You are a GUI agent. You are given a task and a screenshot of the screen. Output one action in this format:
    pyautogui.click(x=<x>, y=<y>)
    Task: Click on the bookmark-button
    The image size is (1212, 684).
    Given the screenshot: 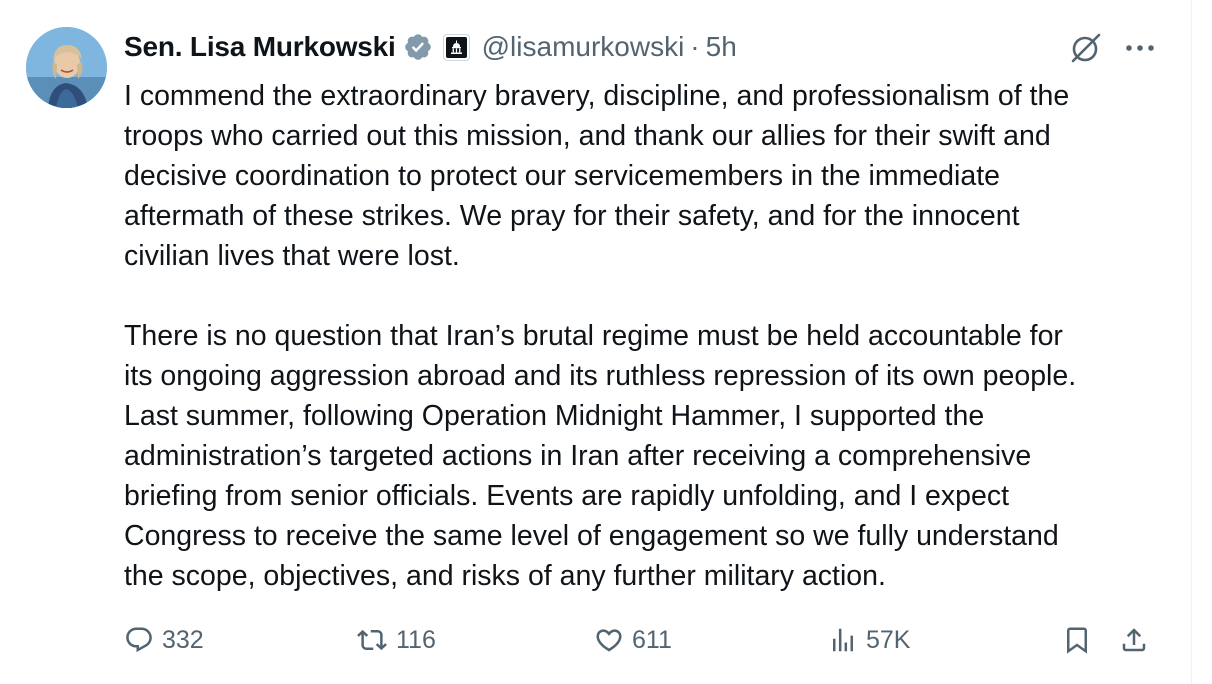 What is the action you would take?
    pyautogui.click(x=1077, y=640)
    